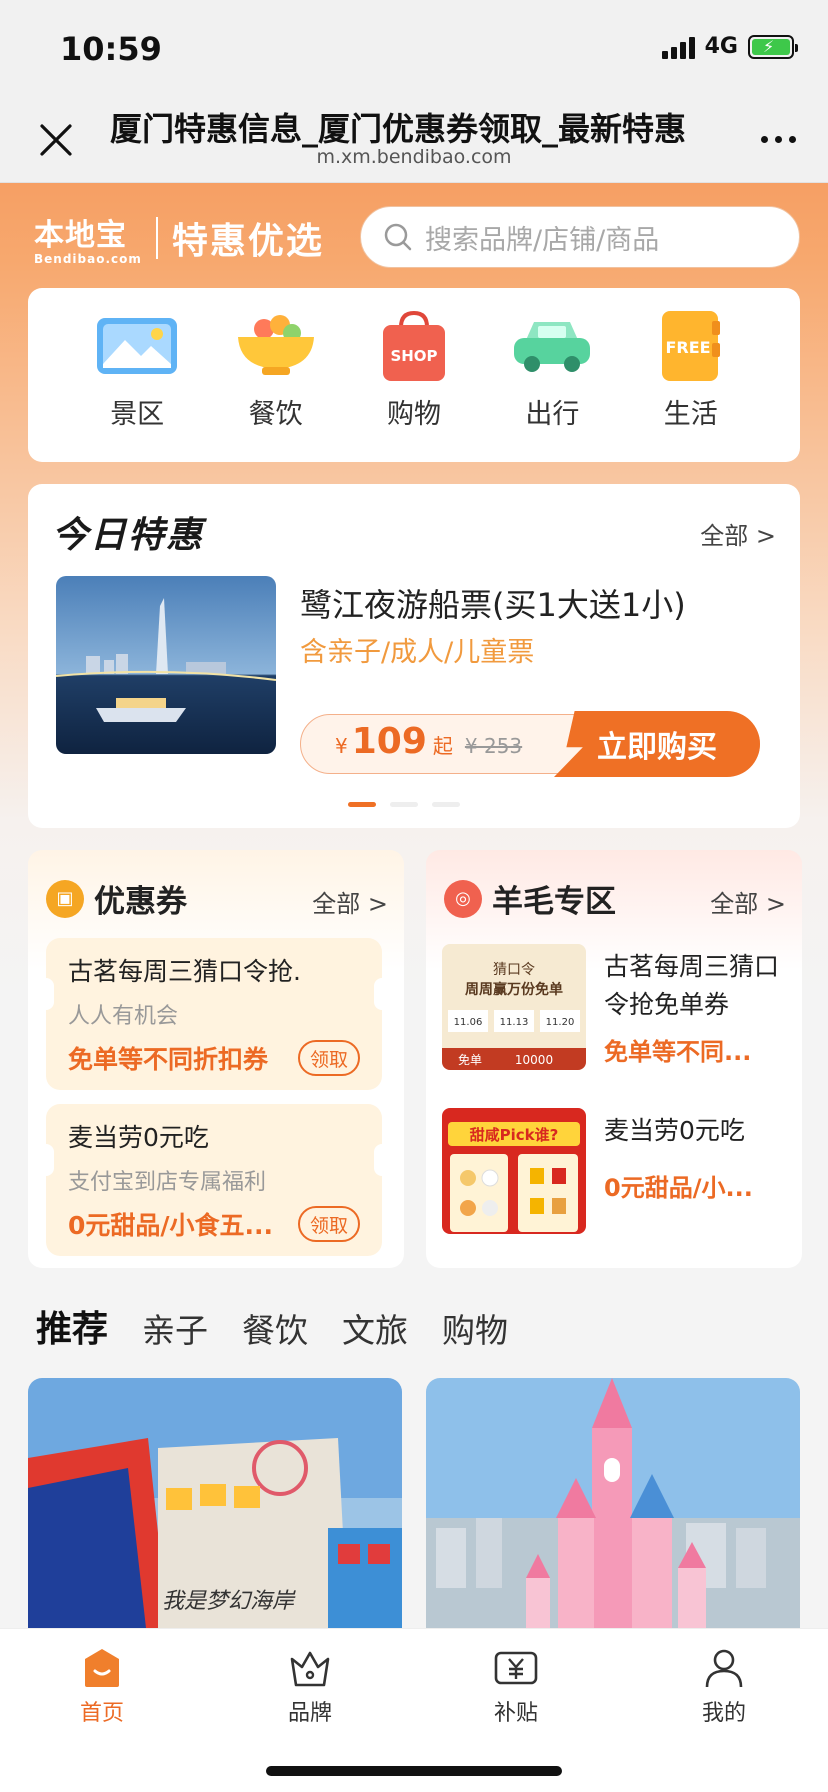  I want to click on category-scenic: 景区, so click(137, 385).